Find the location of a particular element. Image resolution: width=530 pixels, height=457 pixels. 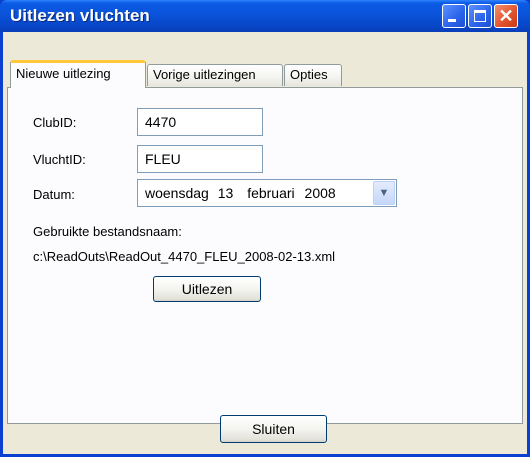

uitlezen-button: Uitlezen is located at coordinates (207, 289).